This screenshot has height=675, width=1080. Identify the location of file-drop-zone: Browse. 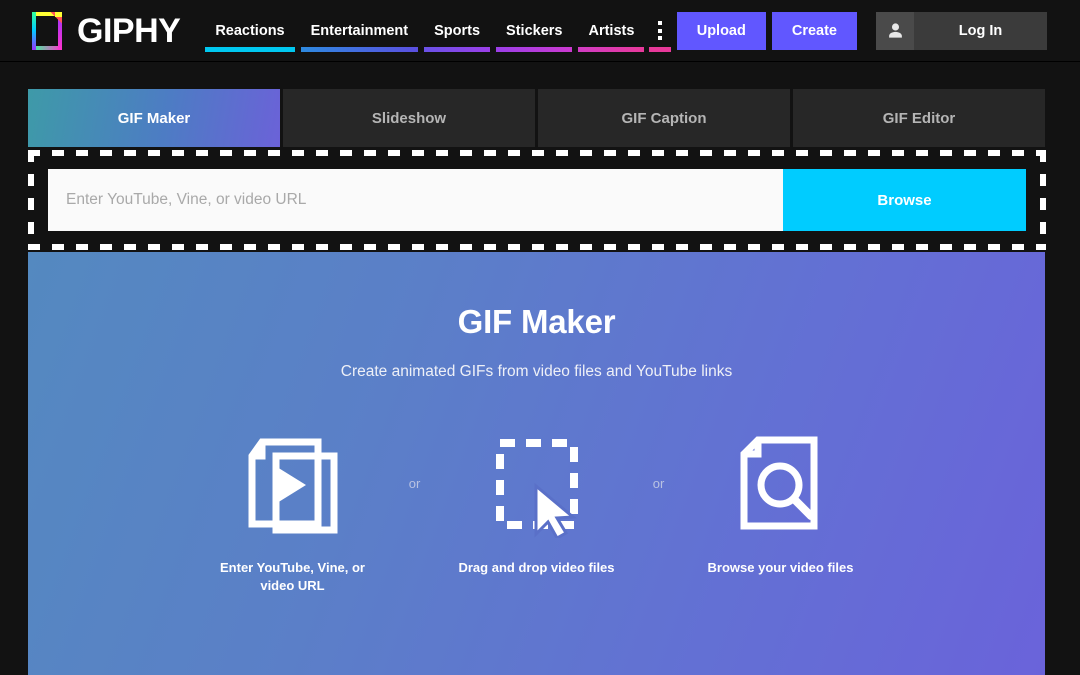
(537, 200).